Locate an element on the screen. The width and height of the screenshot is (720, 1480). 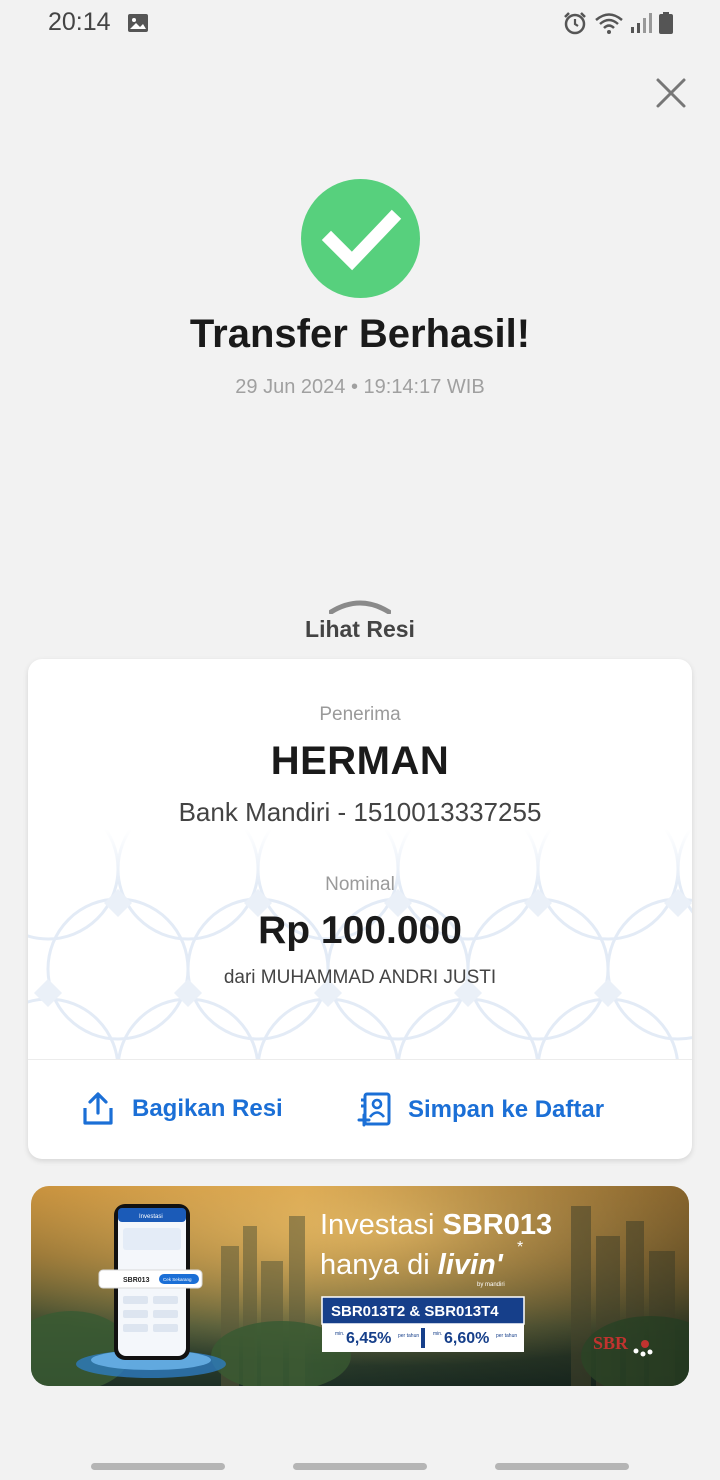
view-receipt-label: Lihat Resi is located at coordinates (360, 629).